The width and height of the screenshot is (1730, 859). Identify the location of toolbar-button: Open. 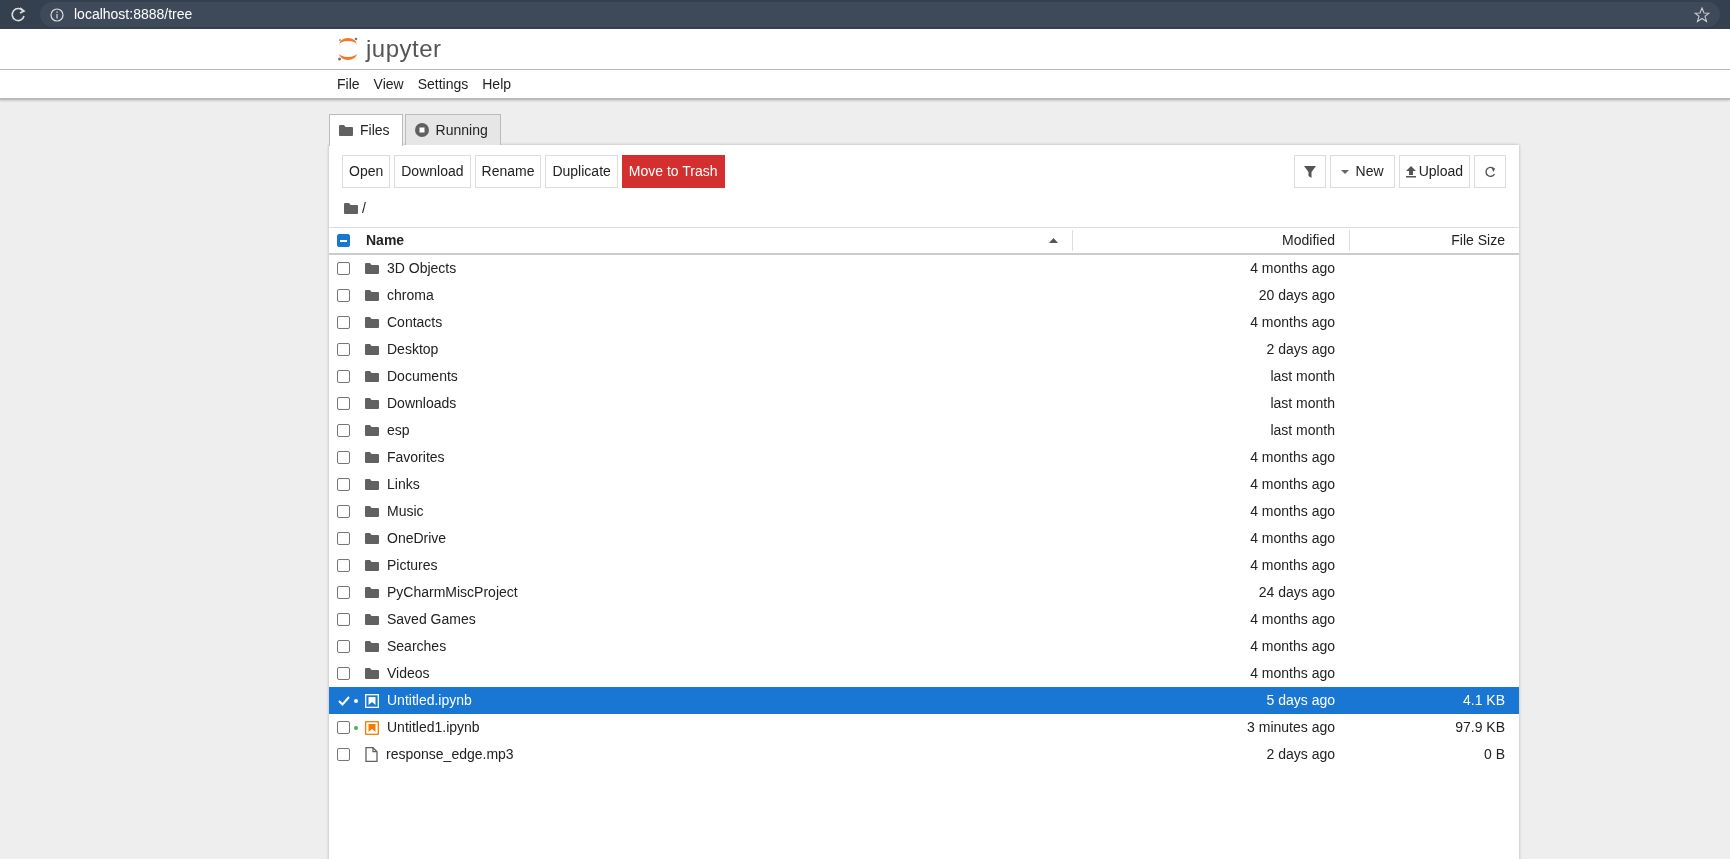
(366, 171).